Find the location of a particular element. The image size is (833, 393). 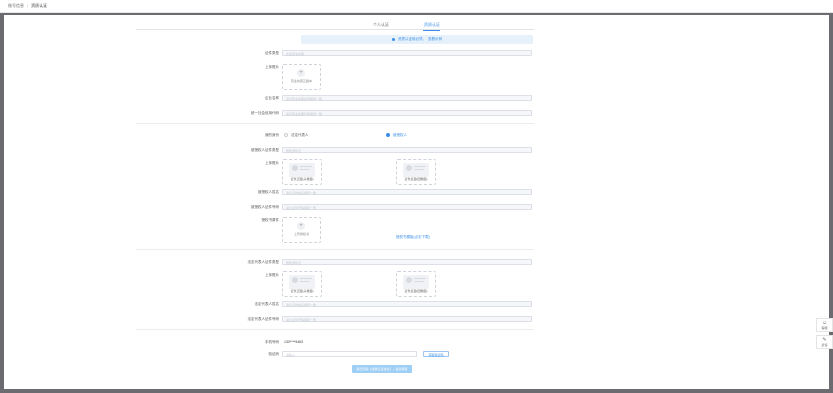

company-name-label: 企业名称 is located at coordinates (272, 98).